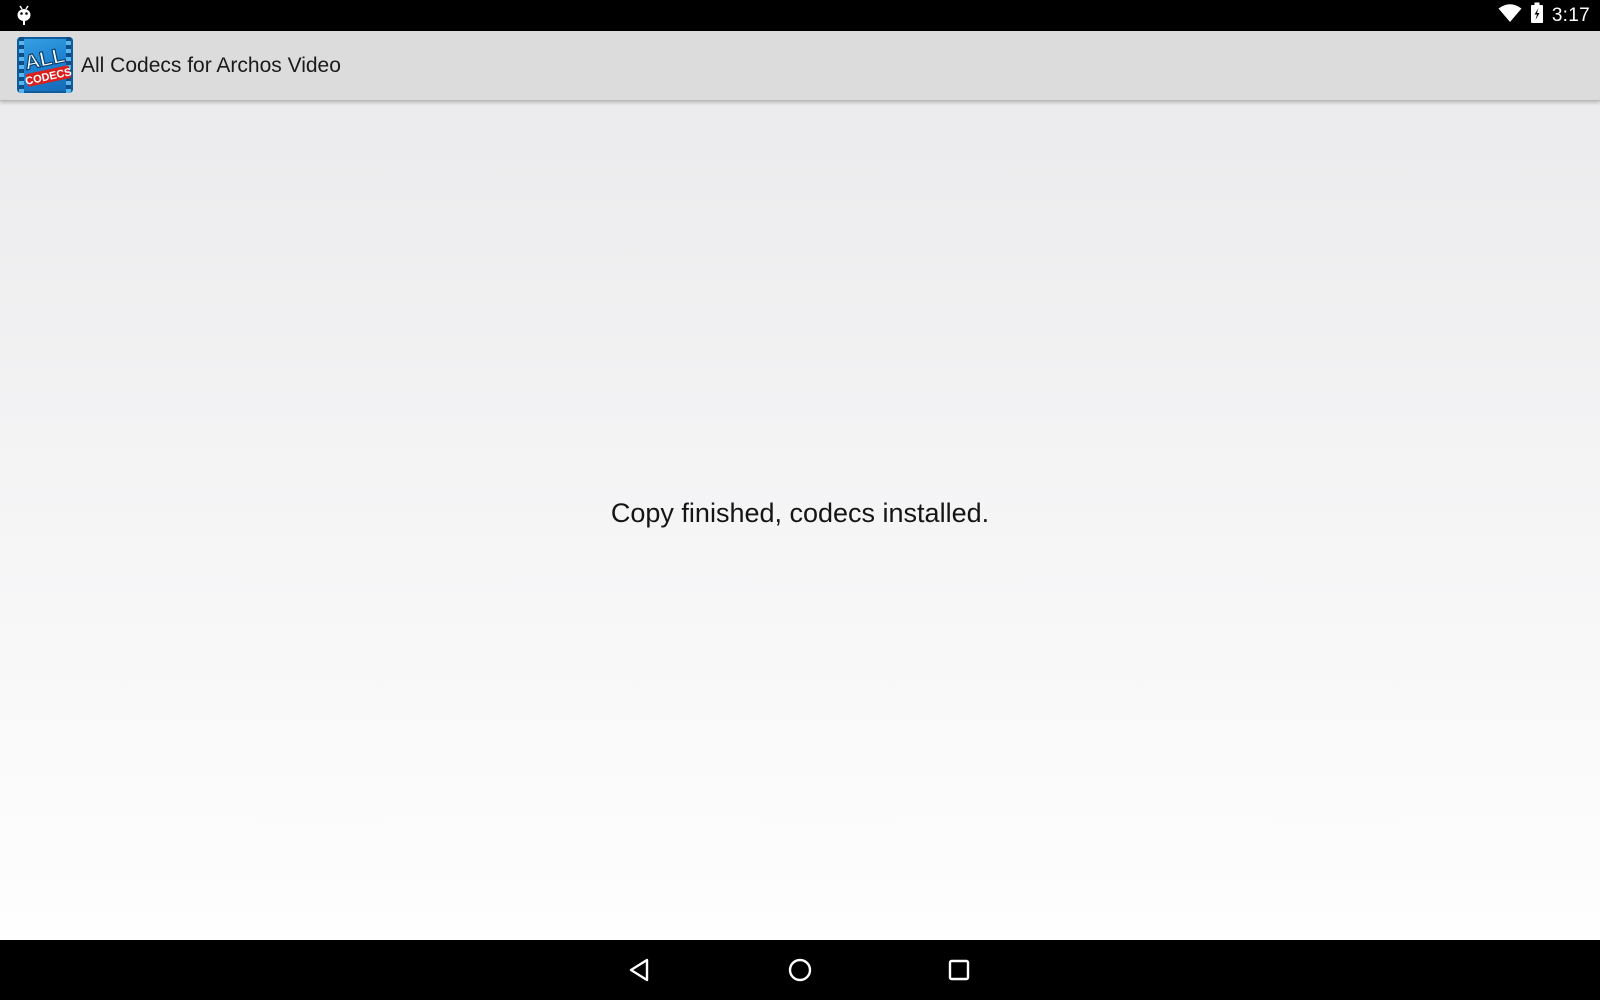 This screenshot has height=1000, width=1600. I want to click on home-icon, so click(800, 970).